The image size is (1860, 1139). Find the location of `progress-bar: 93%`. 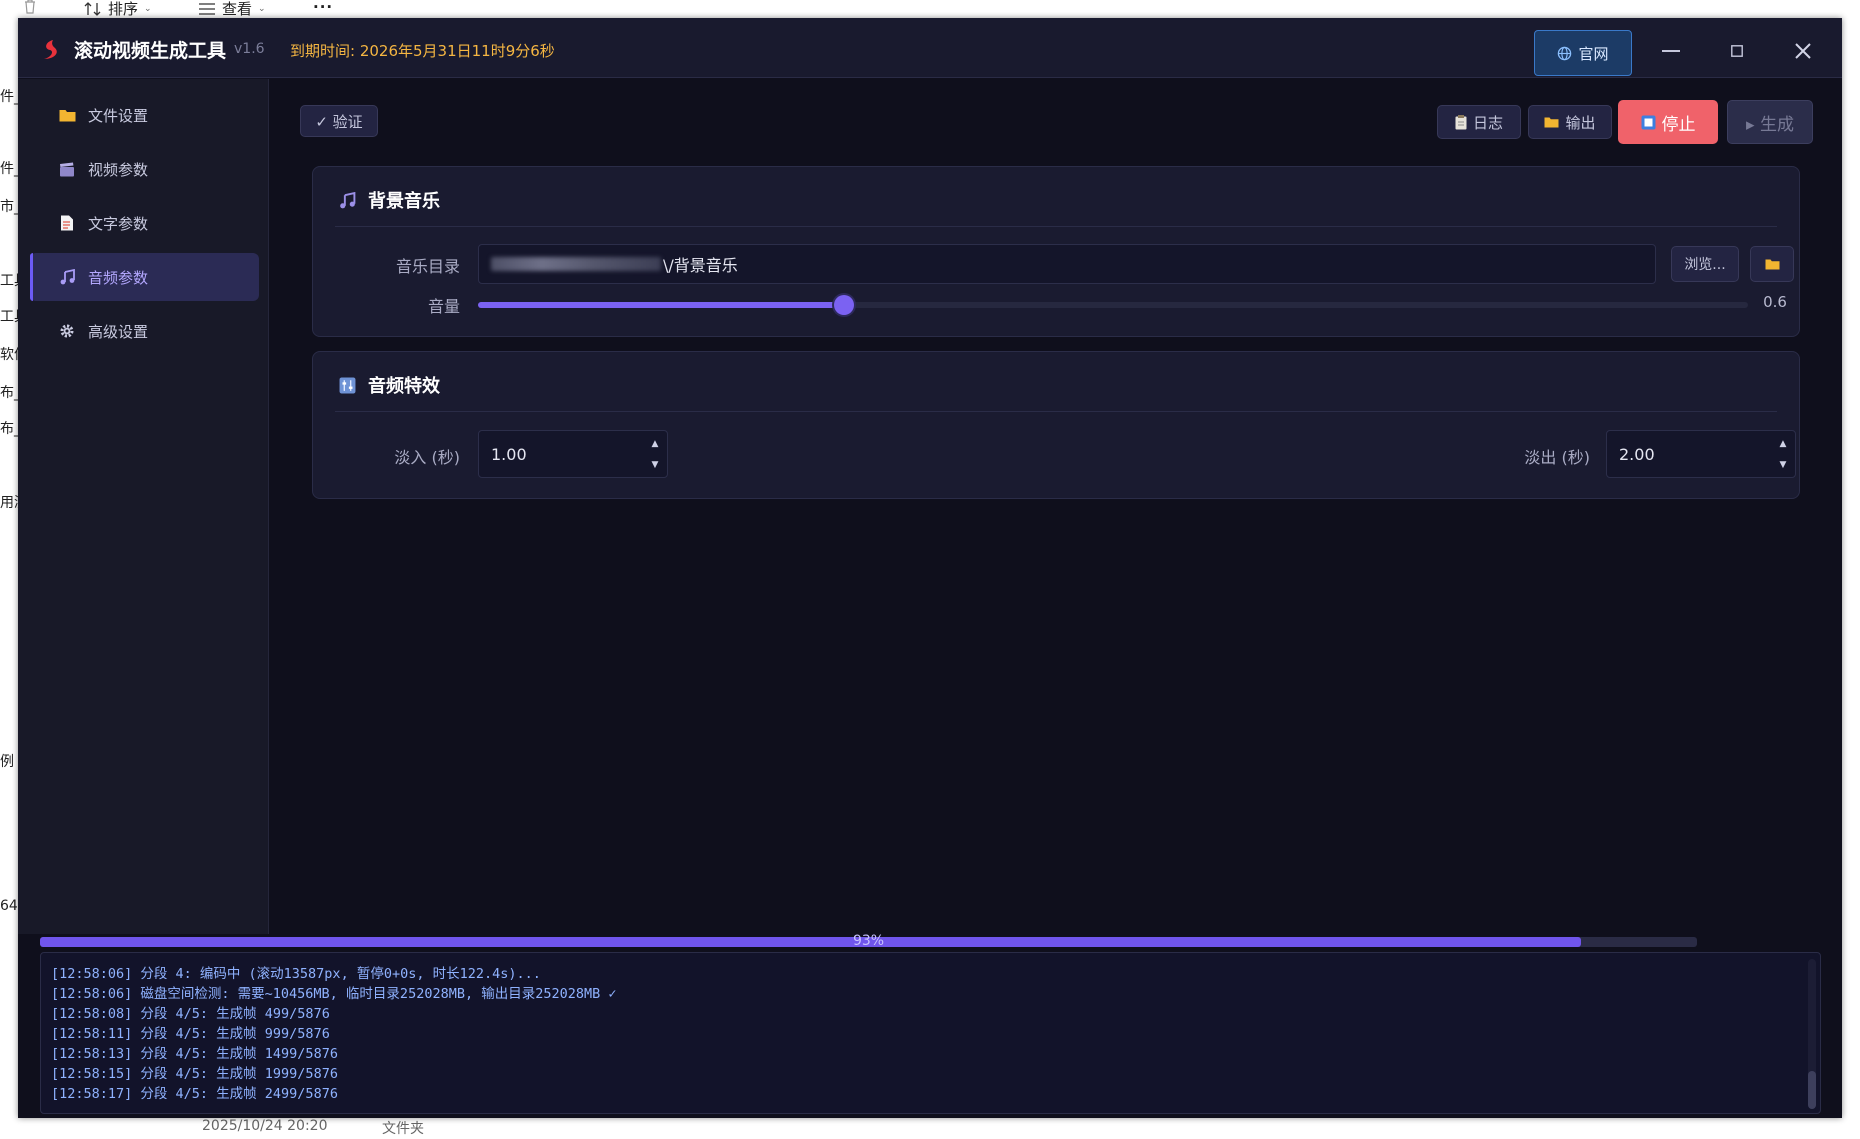

progress-bar: 93% is located at coordinates (868, 941).